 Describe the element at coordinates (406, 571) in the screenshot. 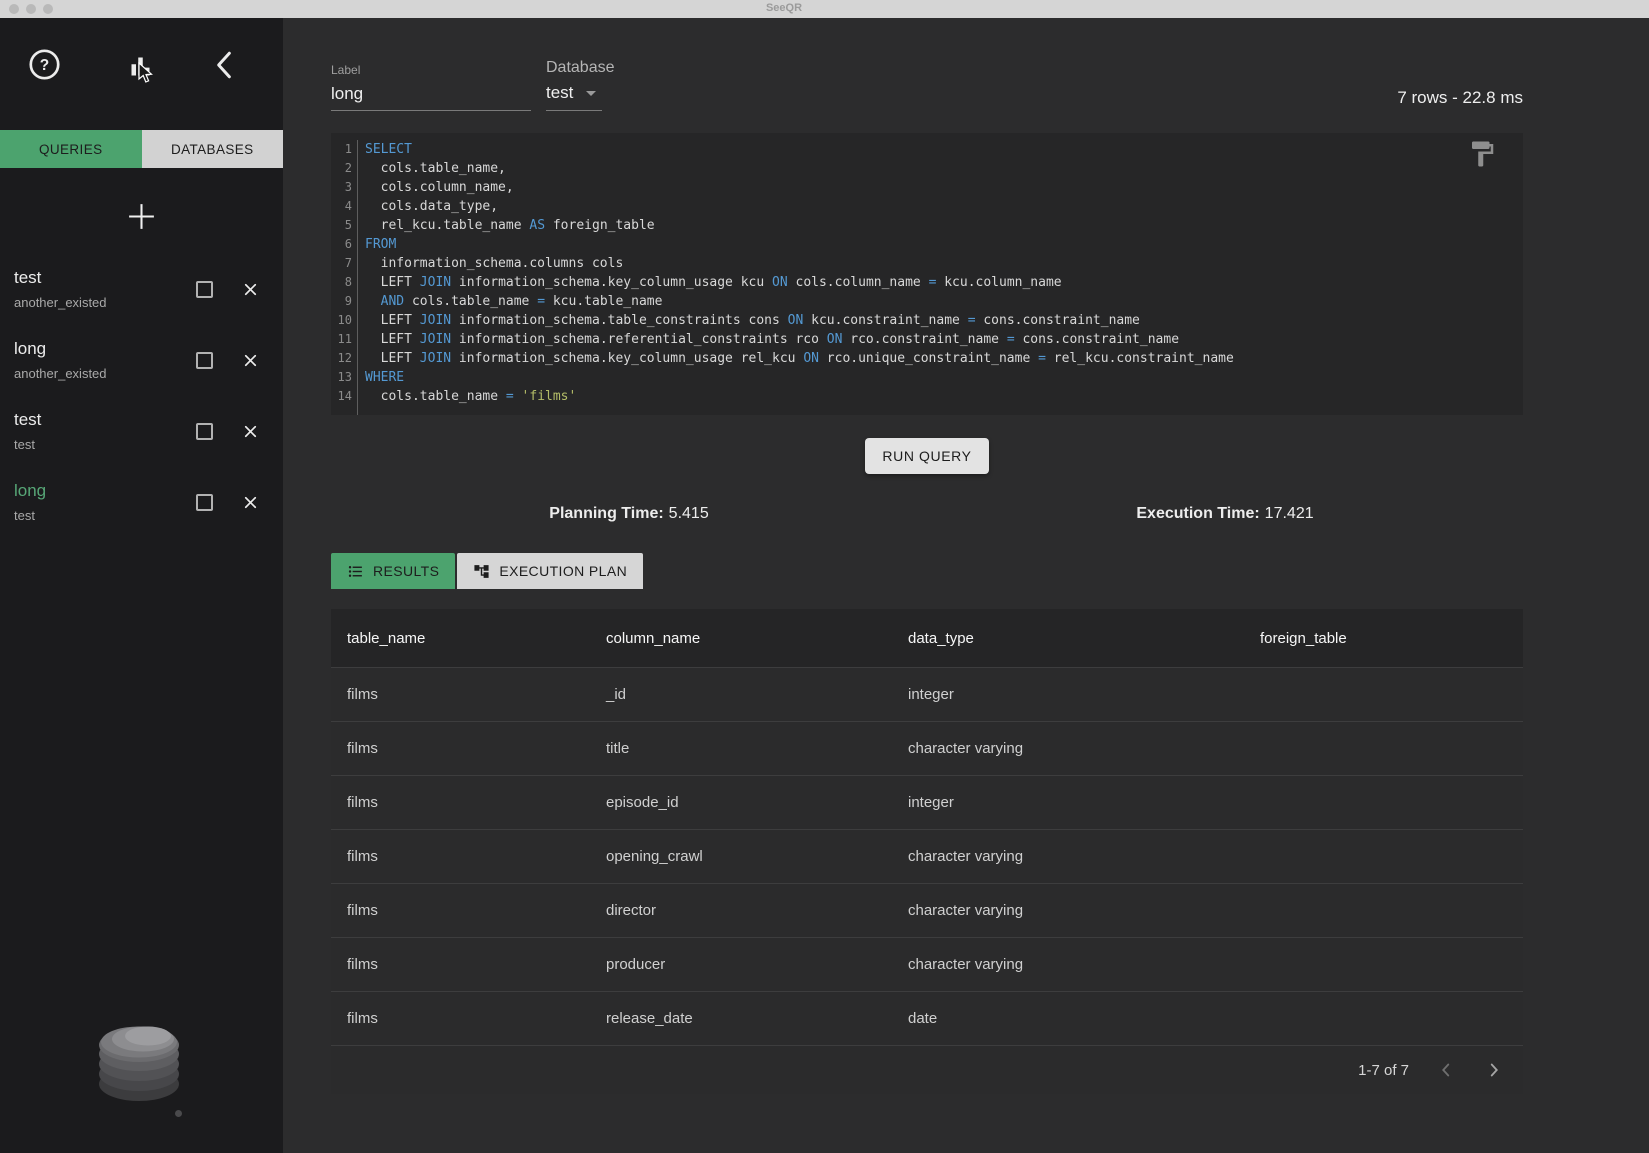

I see `tab-results-label: RESULTS` at that location.